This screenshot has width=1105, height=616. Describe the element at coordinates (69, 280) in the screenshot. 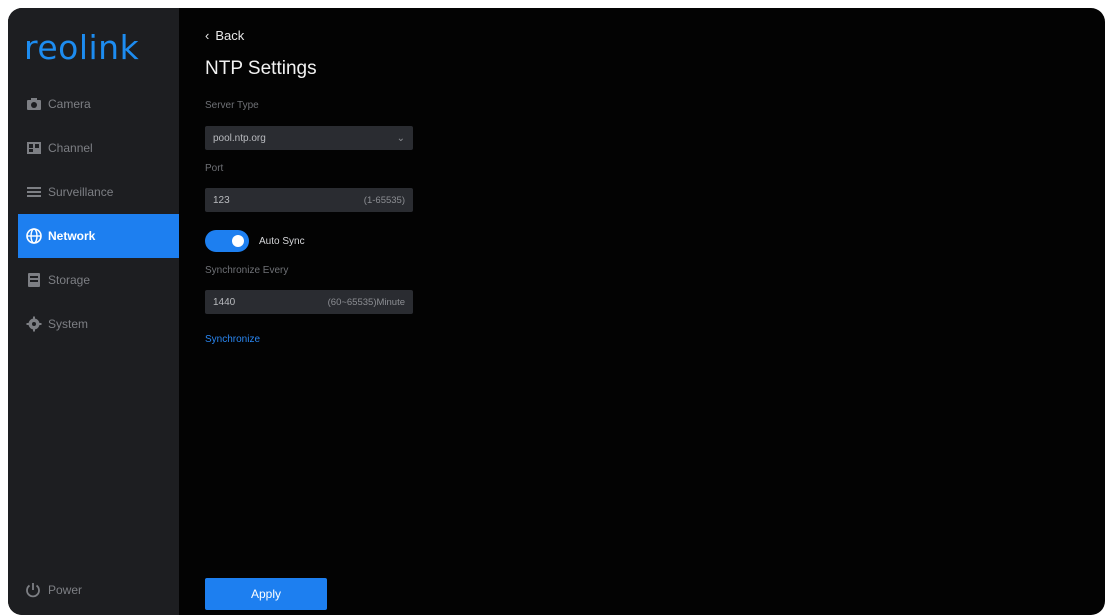

I see `sidebar-item-label: Storage` at that location.